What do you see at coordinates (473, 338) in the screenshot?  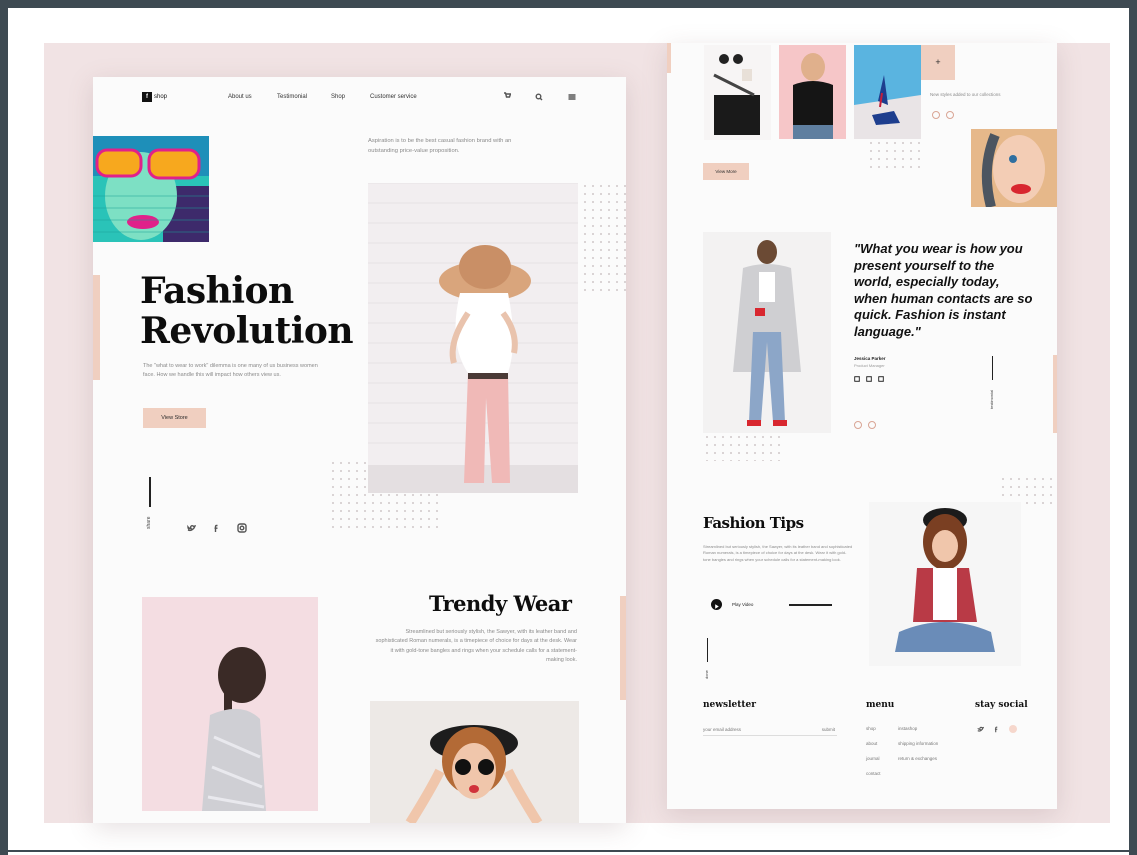 I see `hero-model-image` at bounding box center [473, 338].